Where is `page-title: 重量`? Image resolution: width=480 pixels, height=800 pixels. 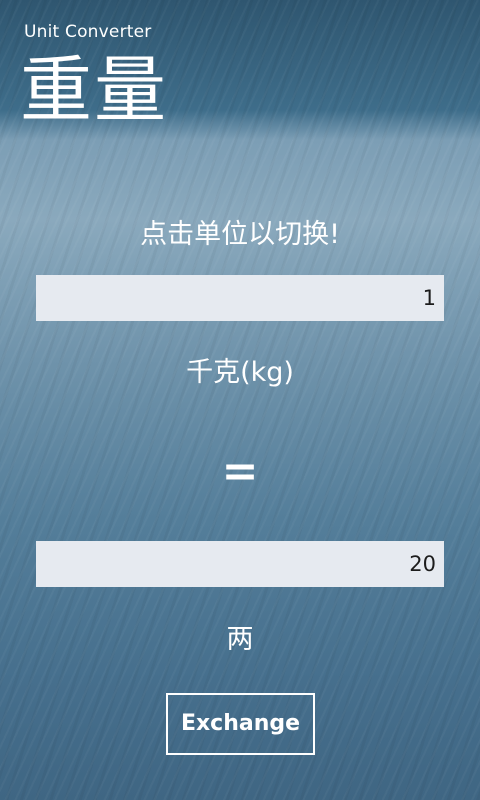 page-title: 重量 is located at coordinates (94, 90).